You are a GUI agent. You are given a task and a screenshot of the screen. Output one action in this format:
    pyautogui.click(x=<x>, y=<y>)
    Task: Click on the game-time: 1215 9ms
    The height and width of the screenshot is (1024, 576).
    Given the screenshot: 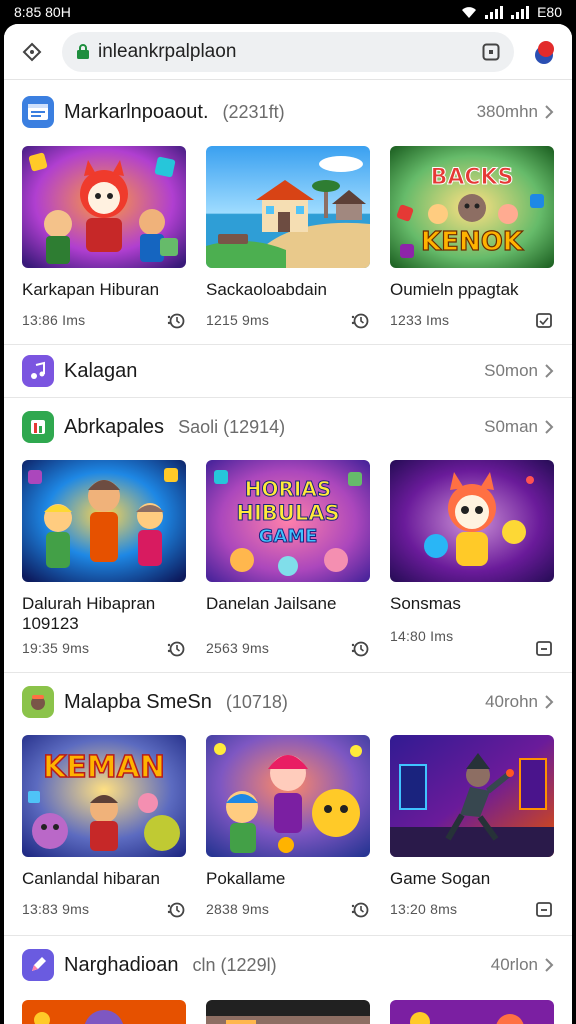 What is the action you would take?
    pyautogui.click(x=238, y=320)
    